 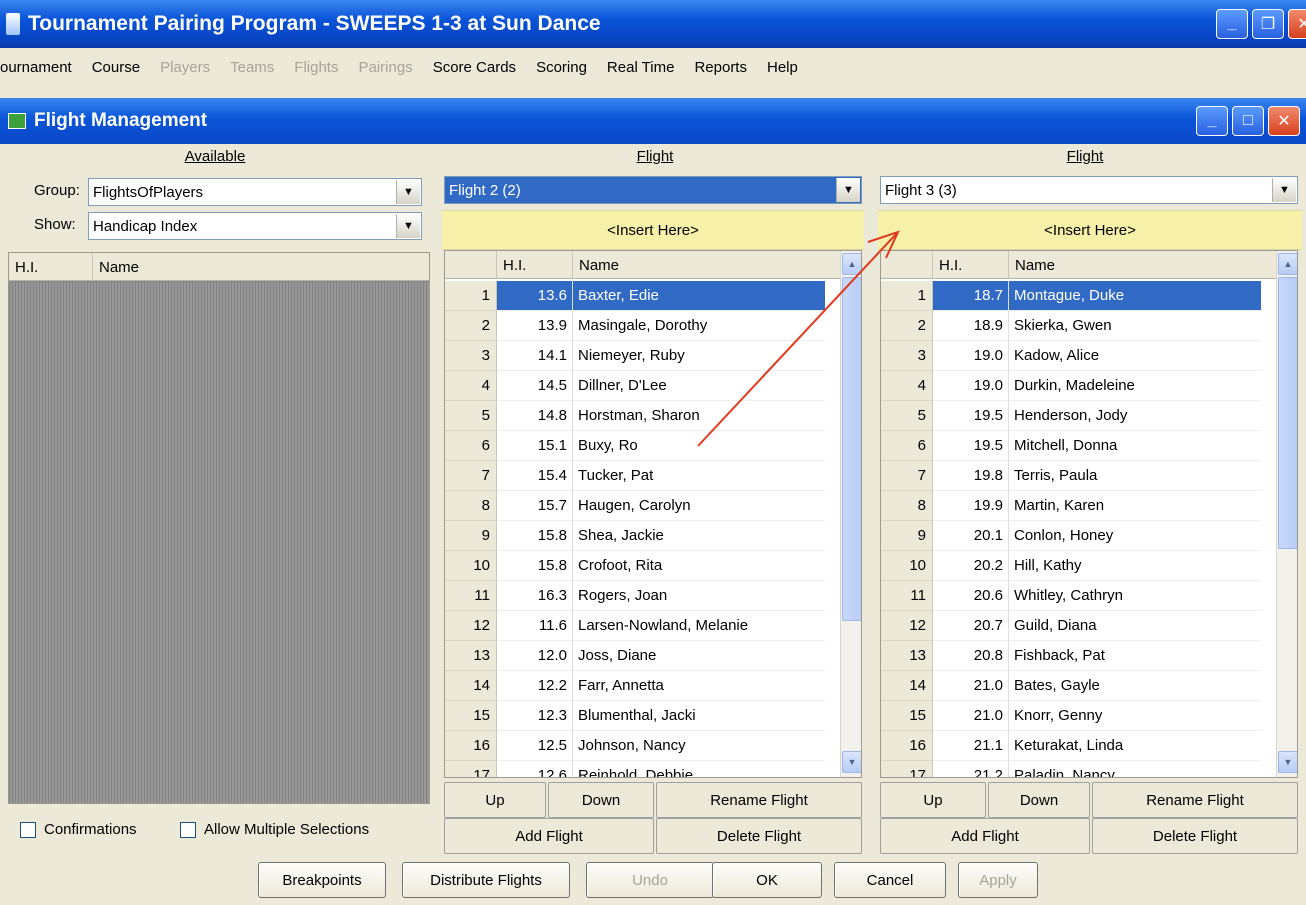 I want to click on breakpoints-button: Breakpoints, so click(x=322, y=880).